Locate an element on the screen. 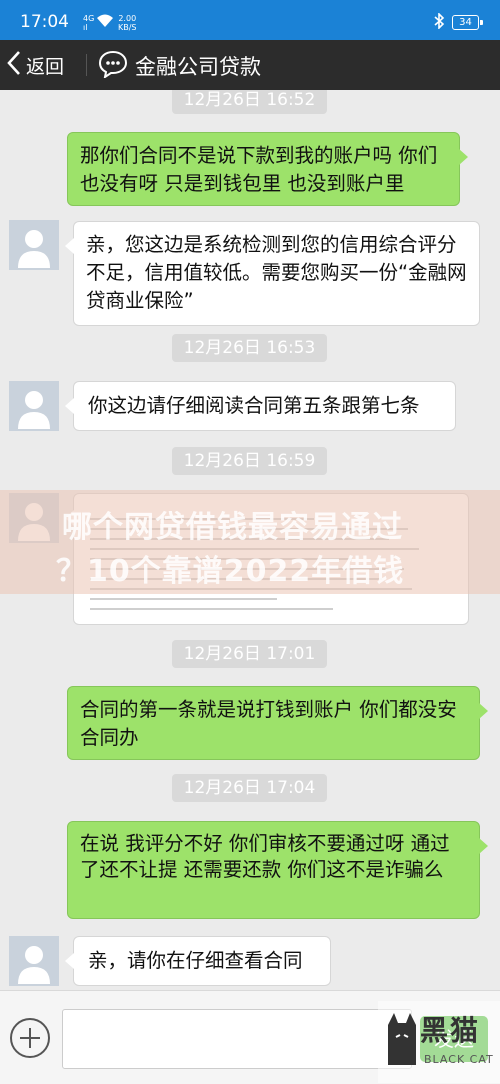 The width and height of the screenshot is (500, 1084). network-speed: 2.00 KB/S is located at coordinates (127, 23).